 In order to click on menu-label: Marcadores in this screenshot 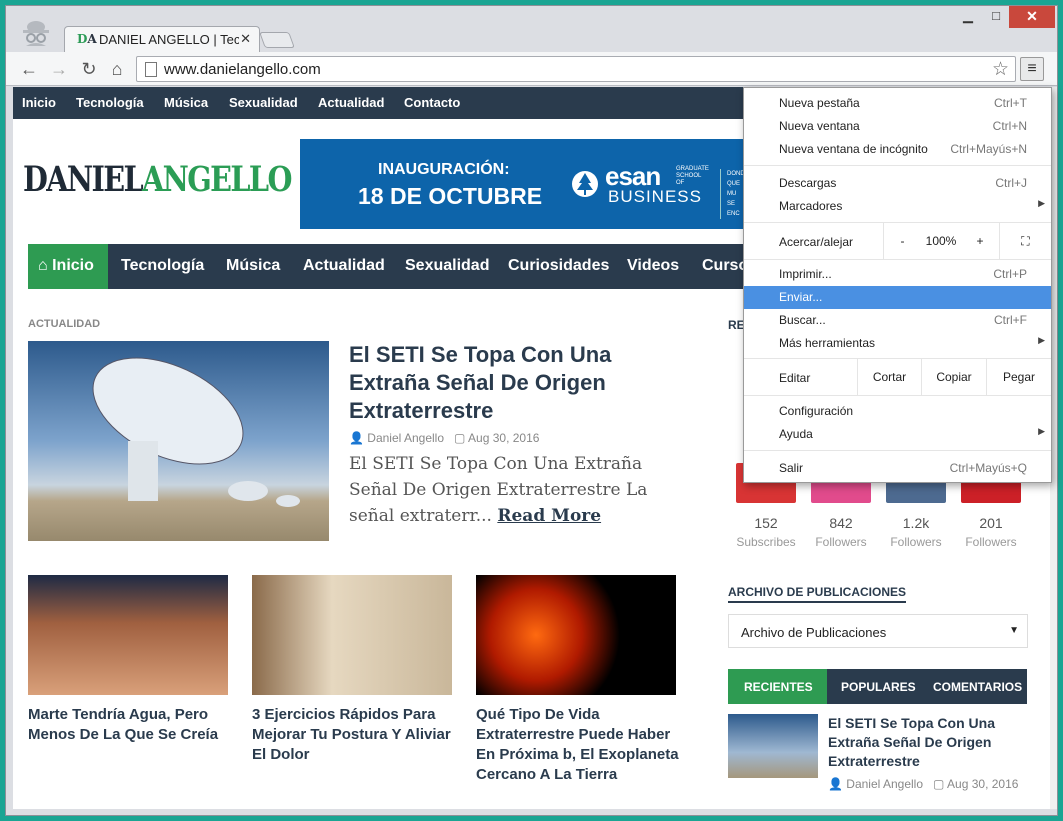, I will do `click(811, 206)`.